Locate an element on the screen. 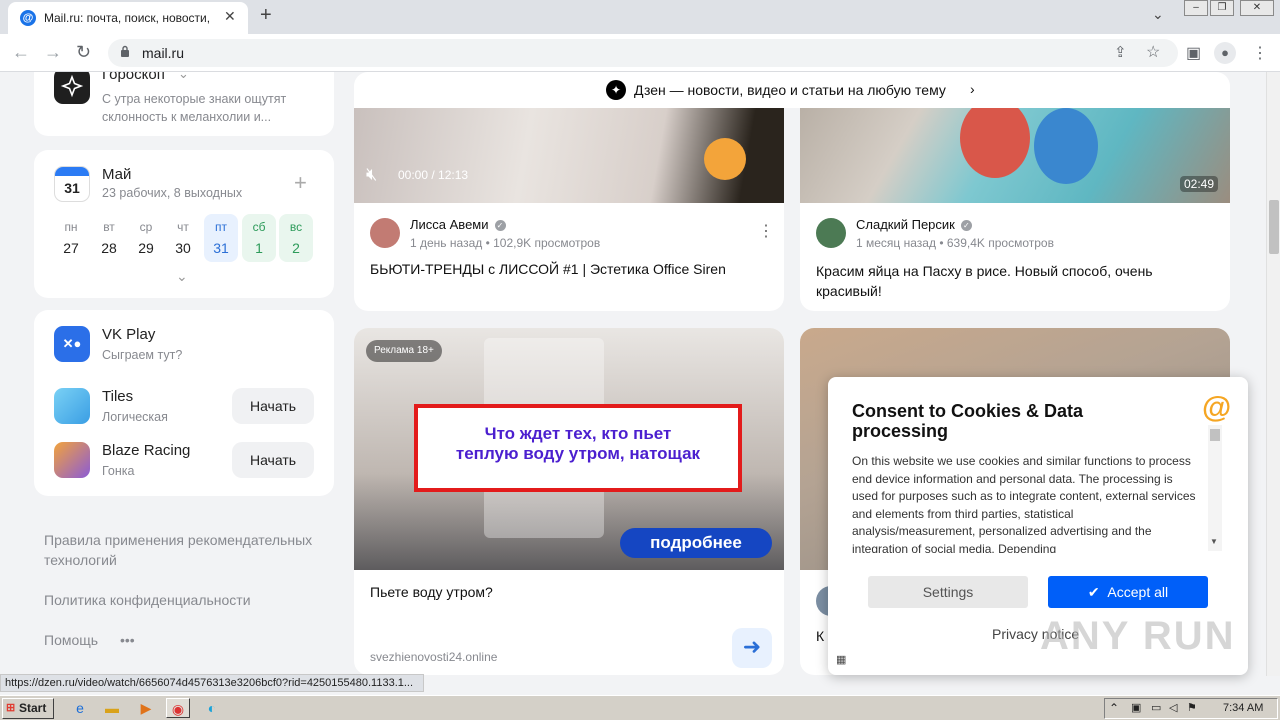 The height and width of the screenshot is (720, 1280). game-name: Tiles is located at coordinates (117, 396).